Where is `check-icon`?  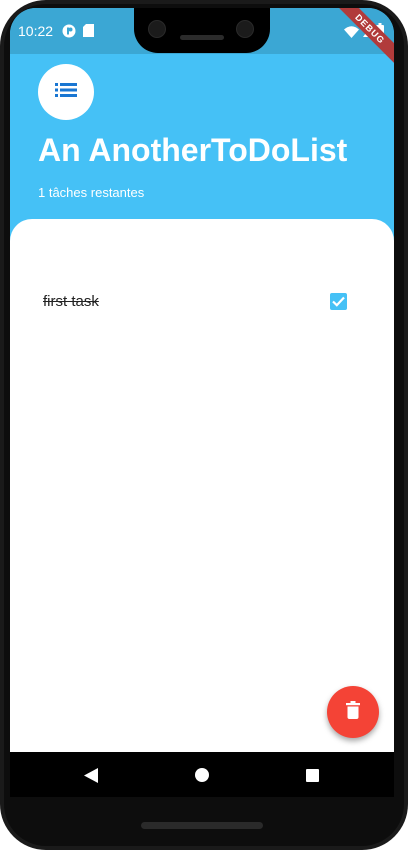
check-icon is located at coordinates (338, 301).